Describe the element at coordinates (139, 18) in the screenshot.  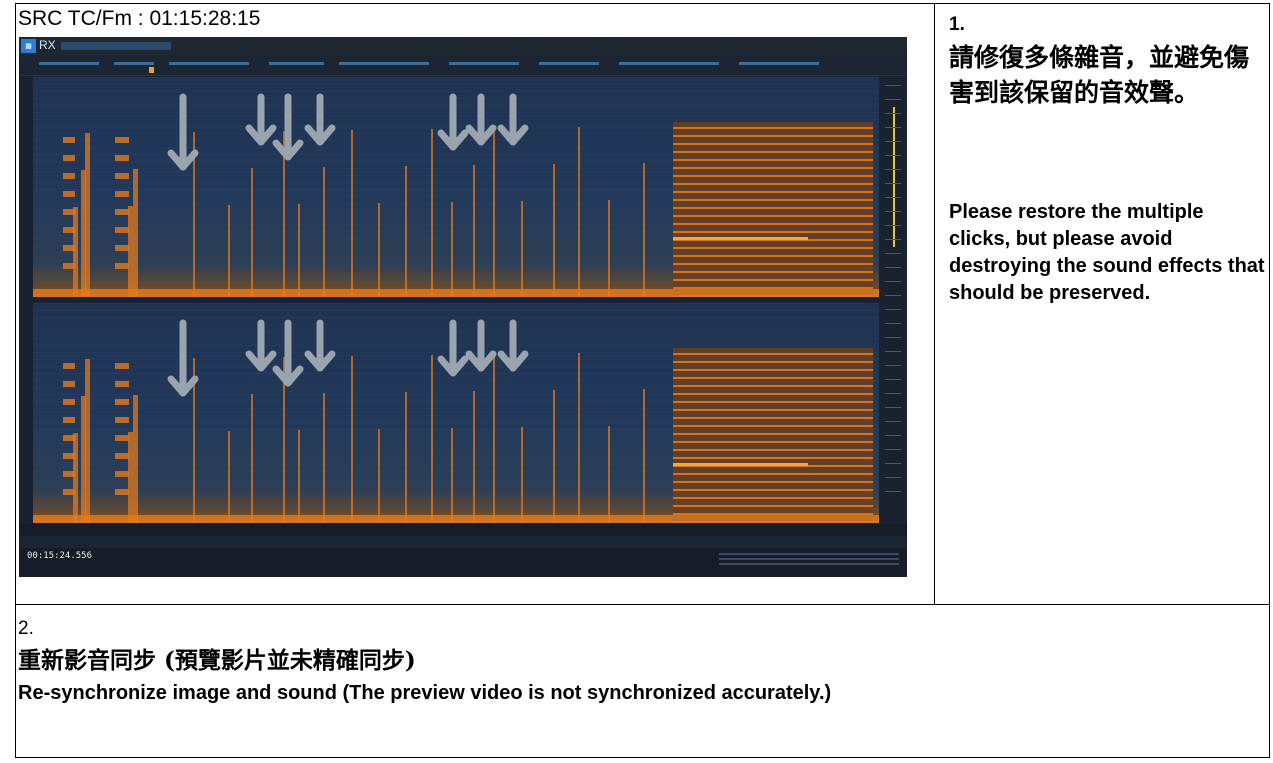
I see `timecode-label: SRC TC/Fm : 01:15:28:15` at that location.